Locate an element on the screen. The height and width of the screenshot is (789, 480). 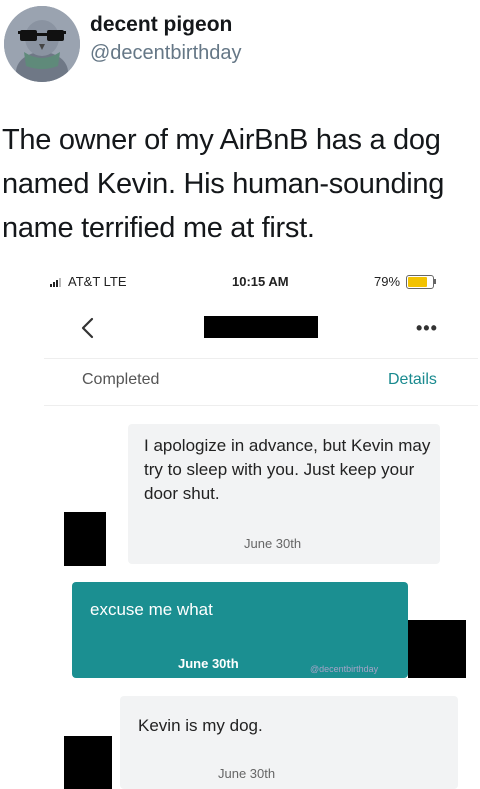
clock: 10:15 AM is located at coordinates (260, 281).